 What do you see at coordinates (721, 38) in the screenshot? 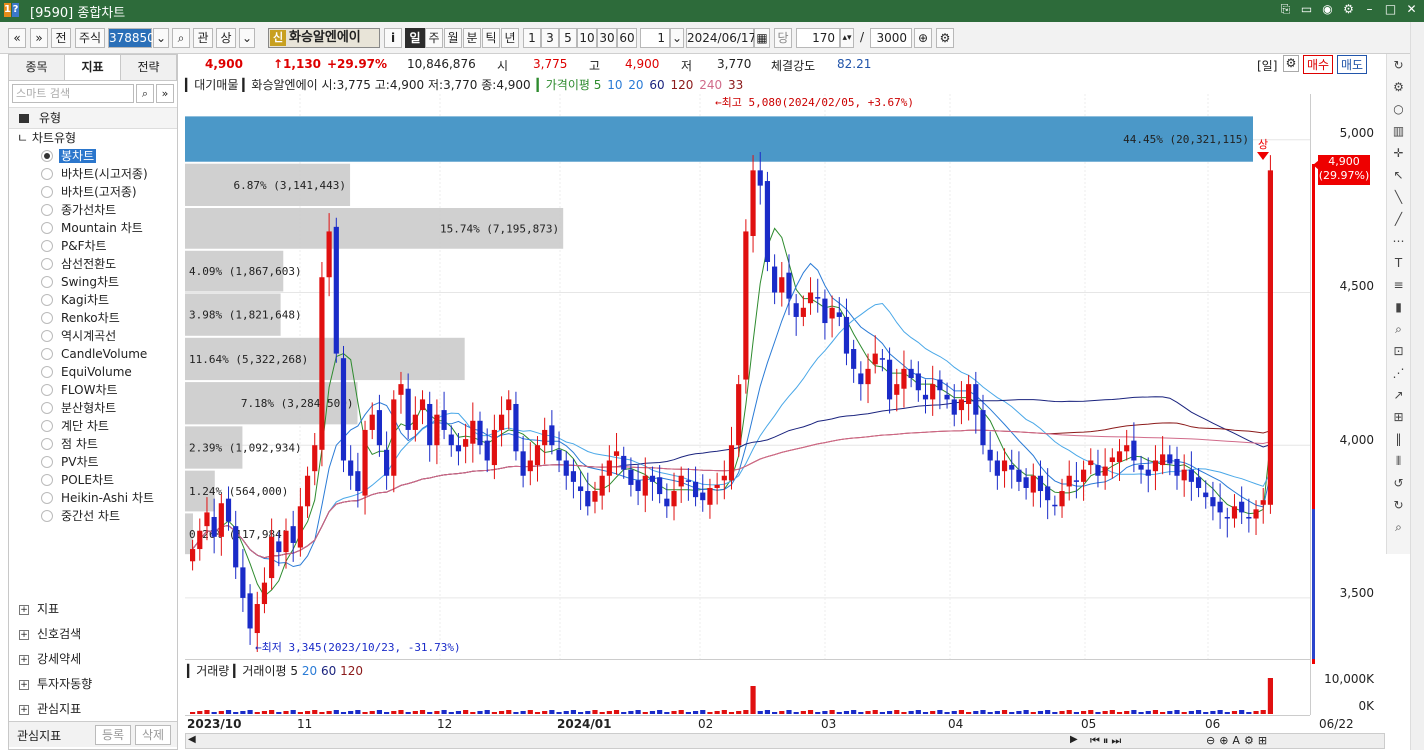
I see `date-input: 2024/06/17` at bounding box center [721, 38].